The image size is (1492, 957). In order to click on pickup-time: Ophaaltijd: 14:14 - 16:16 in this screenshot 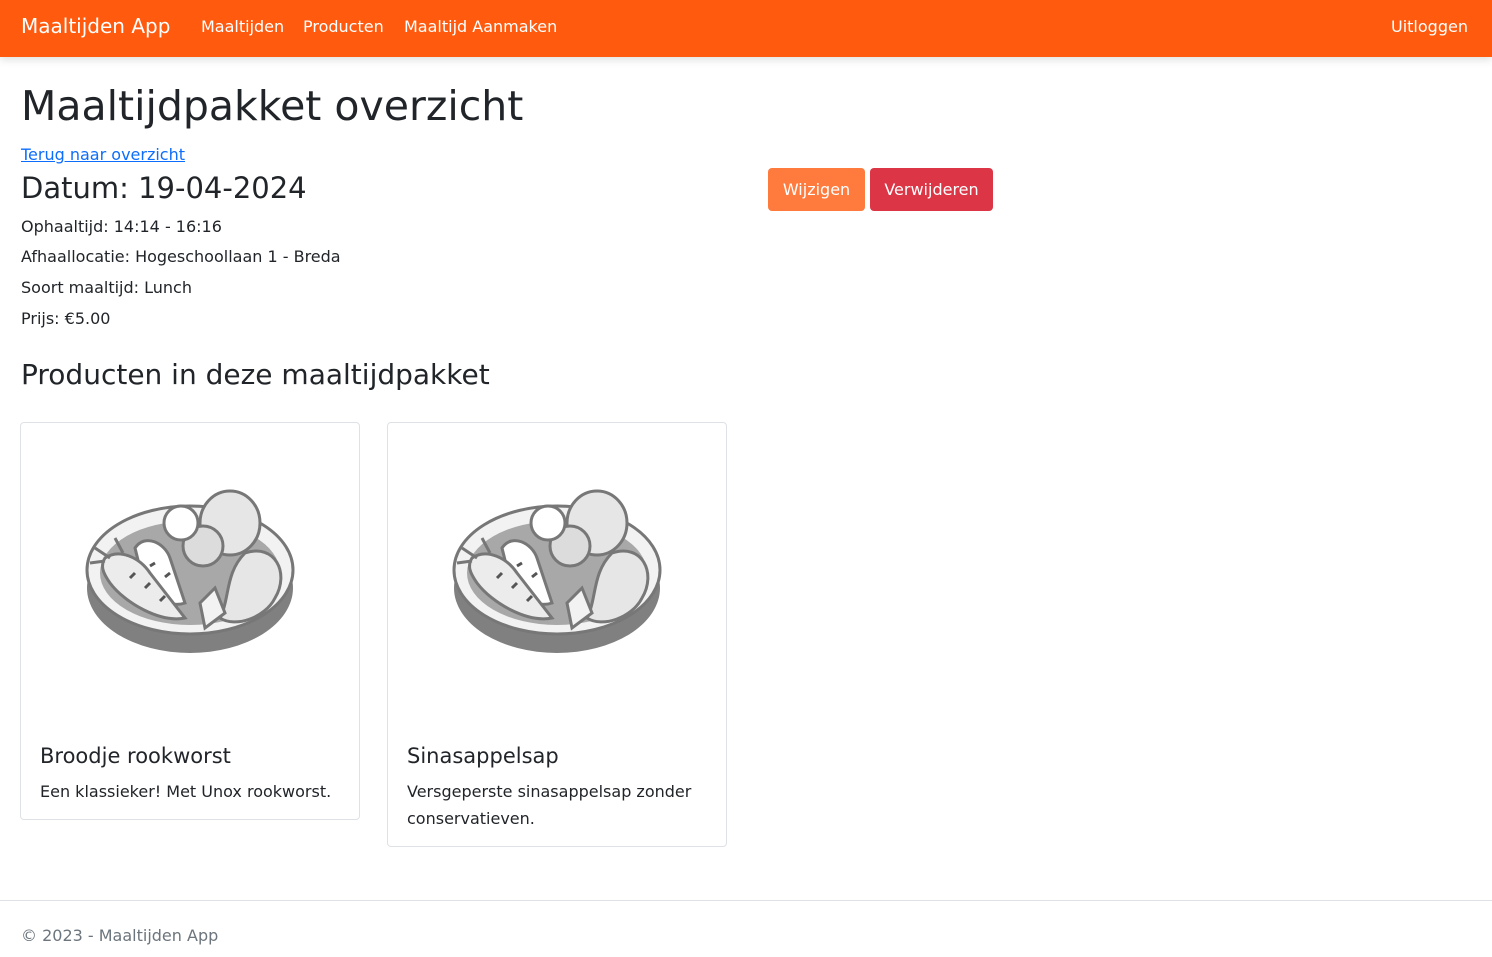, I will do `click(121, 226)`.